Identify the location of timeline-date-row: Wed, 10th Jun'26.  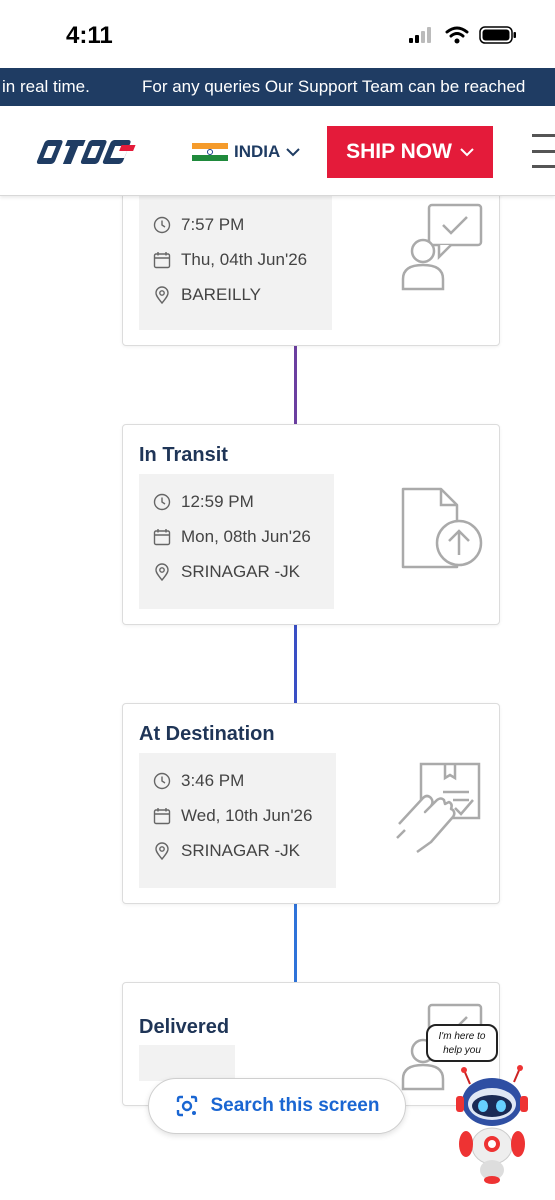
(232, 816).